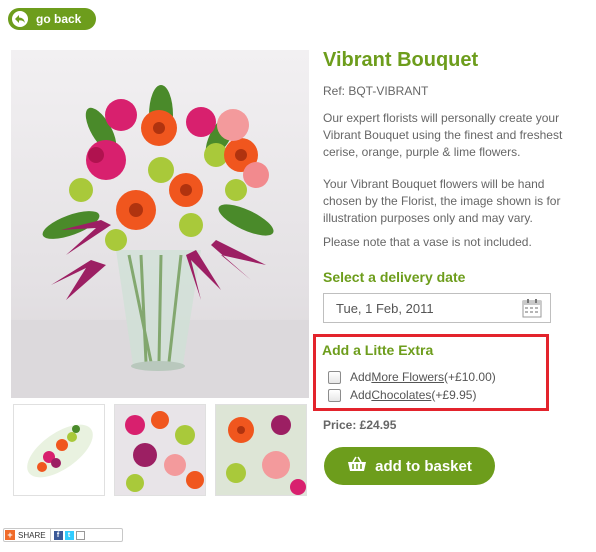 Image resolution: width=596 pixels, height=552 pixels. I want to click on share-plus-icon: +, so click(10, 535).